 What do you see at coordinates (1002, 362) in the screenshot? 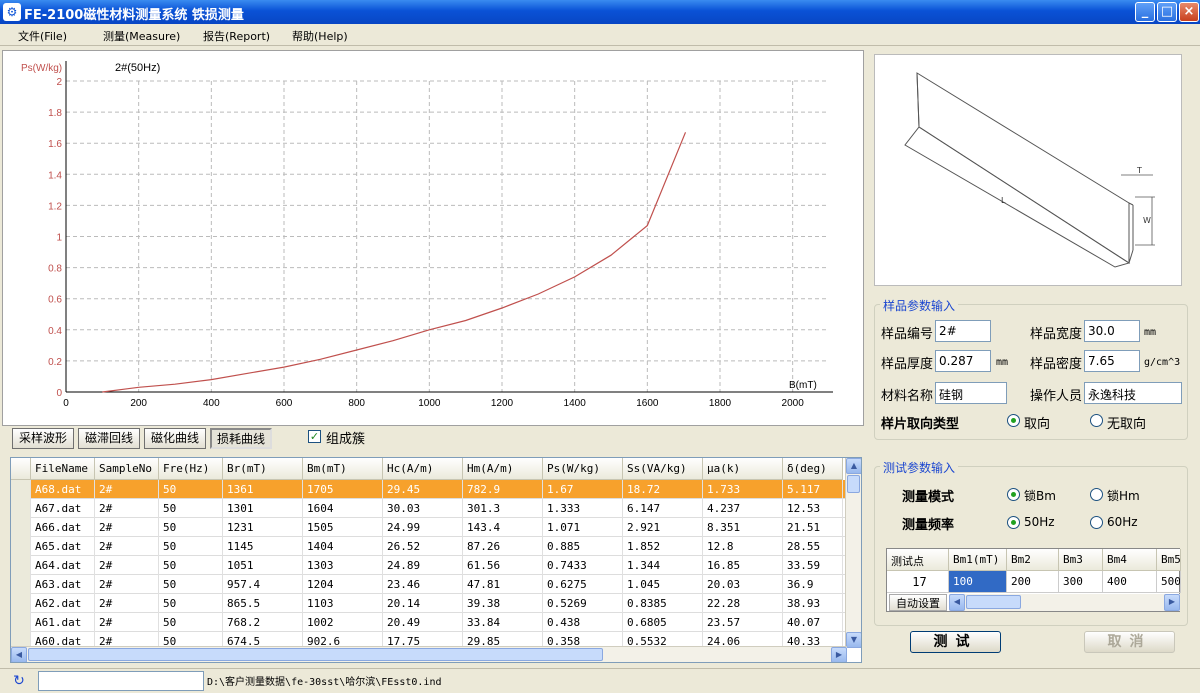
I see `sample-thickness-unit: mm` at bounding box center [1002, 362].